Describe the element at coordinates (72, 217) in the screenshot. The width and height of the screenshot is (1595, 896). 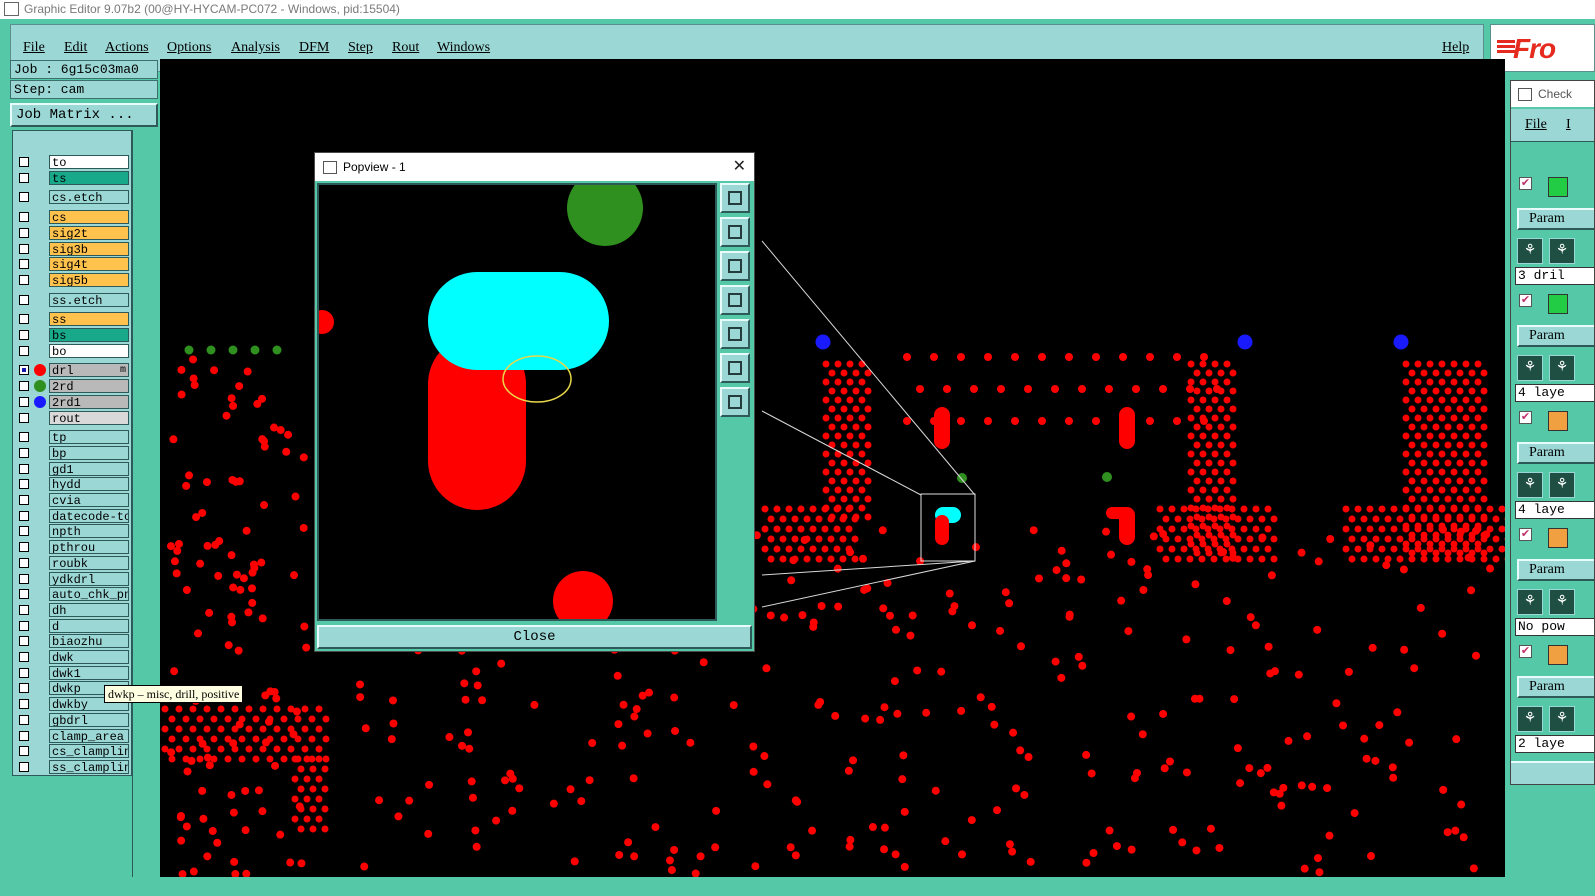
I see `layer-row-cs: cs` at that location.